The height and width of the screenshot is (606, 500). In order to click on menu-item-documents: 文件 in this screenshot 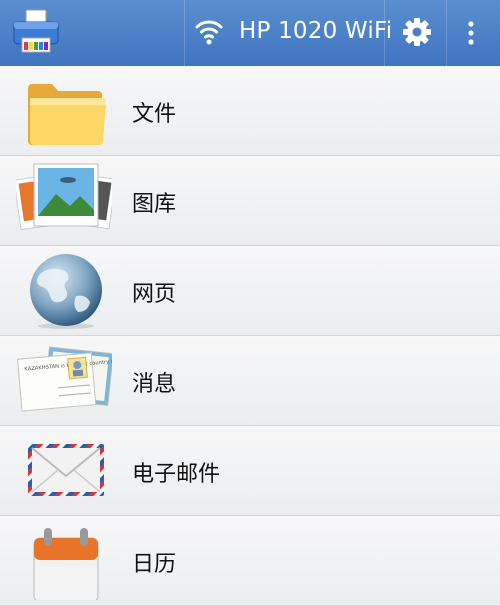, I will do `click(250, 111)`.